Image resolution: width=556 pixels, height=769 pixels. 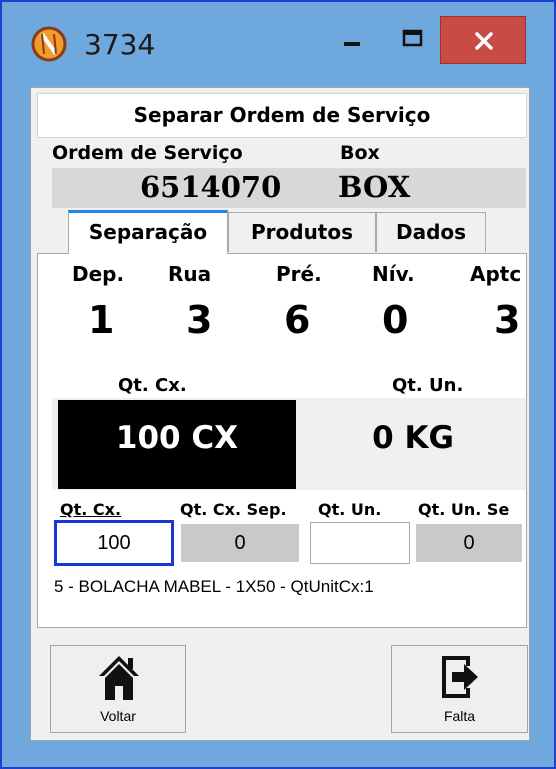 I want to click on niv-value: 0, so click(x=395, y=320).